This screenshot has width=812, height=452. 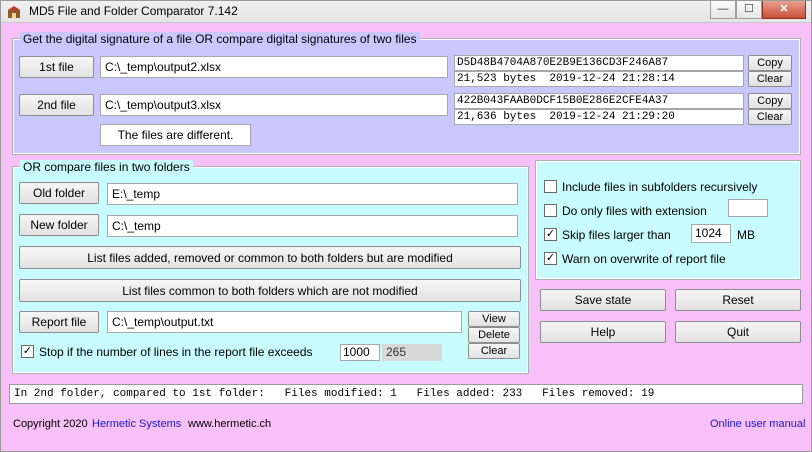 What do you see at coordinates (412, 352) in the screenshot?
I see `line-count-display: 265` at bounding box center [412, 352].